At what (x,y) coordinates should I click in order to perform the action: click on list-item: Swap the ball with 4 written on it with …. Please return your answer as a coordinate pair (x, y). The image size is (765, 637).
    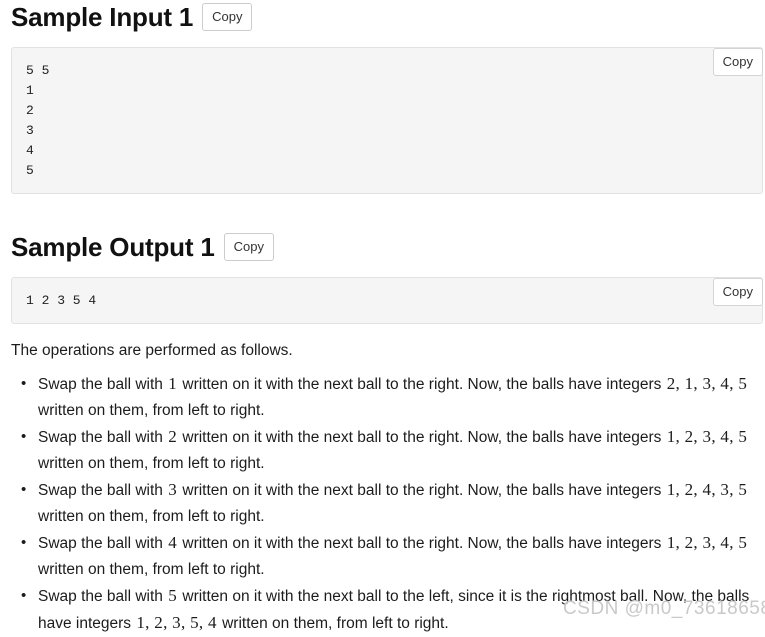
    Looking at the image, I should click on (393, 556).